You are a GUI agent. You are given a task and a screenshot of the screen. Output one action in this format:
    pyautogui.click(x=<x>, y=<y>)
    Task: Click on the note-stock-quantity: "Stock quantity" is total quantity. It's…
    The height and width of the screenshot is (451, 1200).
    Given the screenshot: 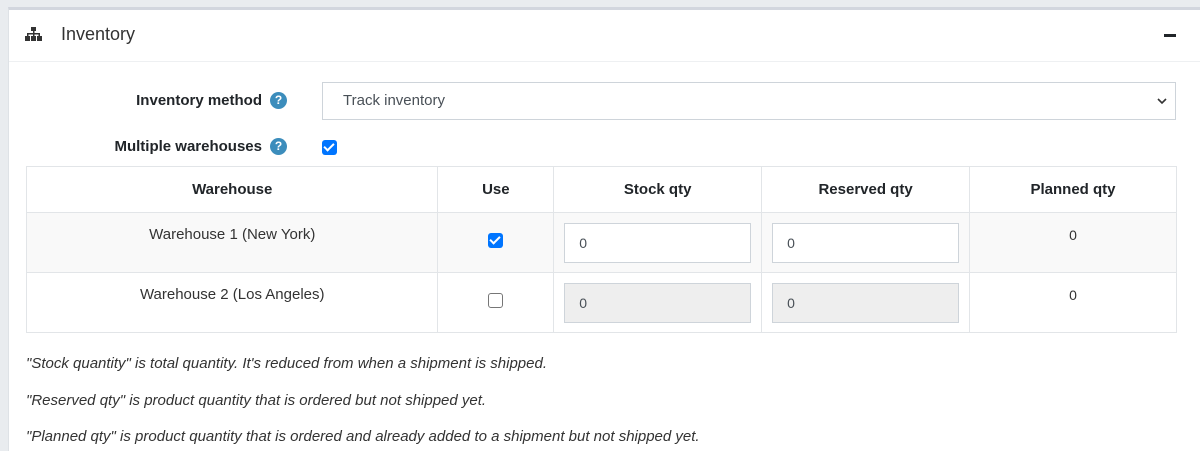 What is the action you would take?
    pyautogui.click(x=287, y=363)
    